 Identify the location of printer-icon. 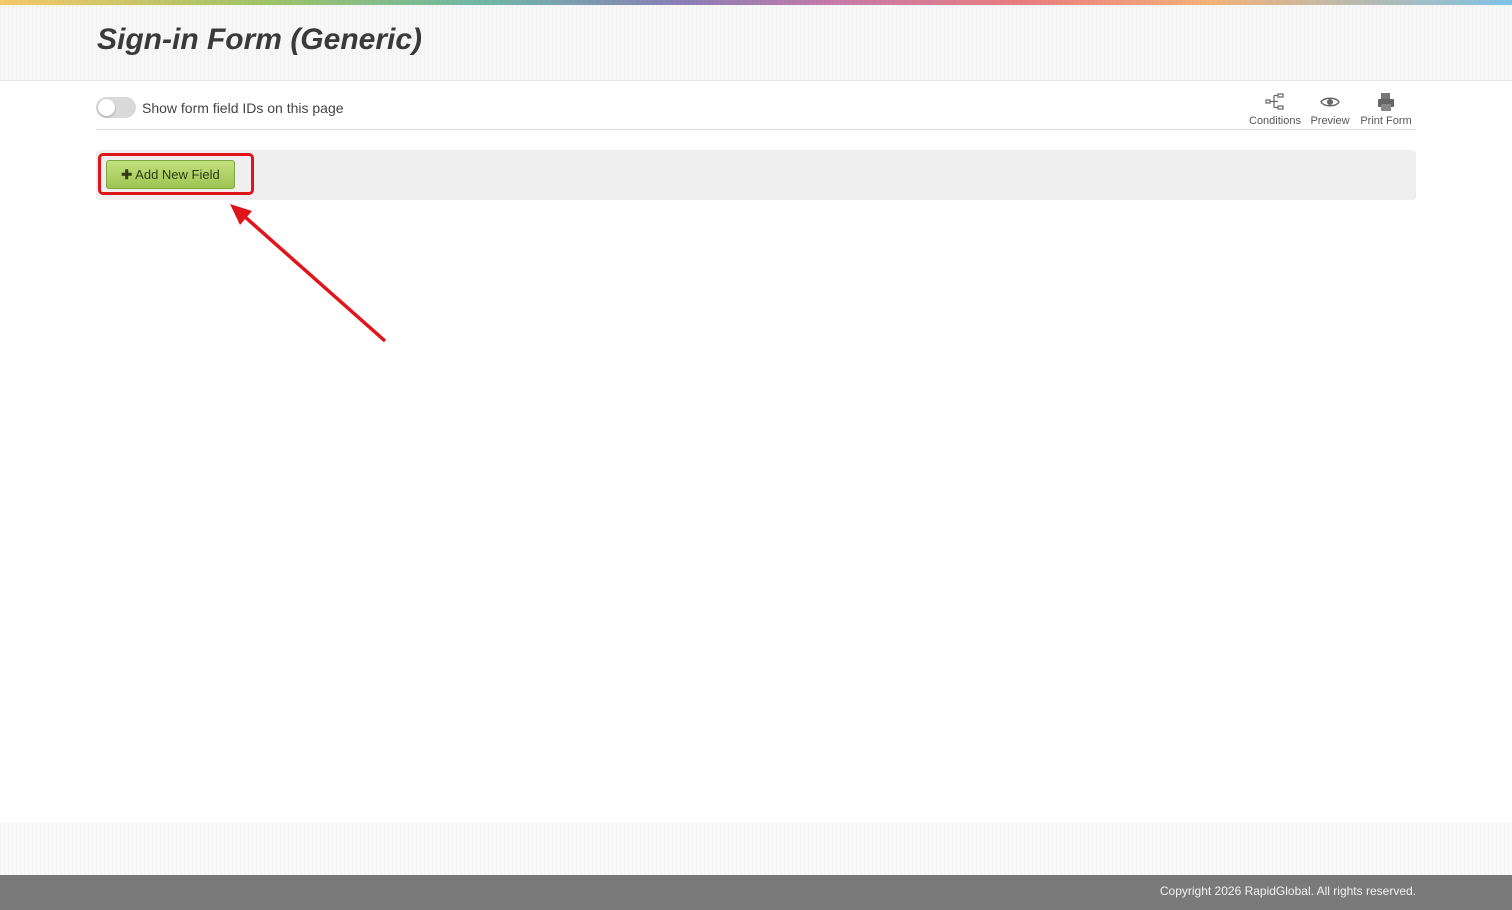
(1386, 102).